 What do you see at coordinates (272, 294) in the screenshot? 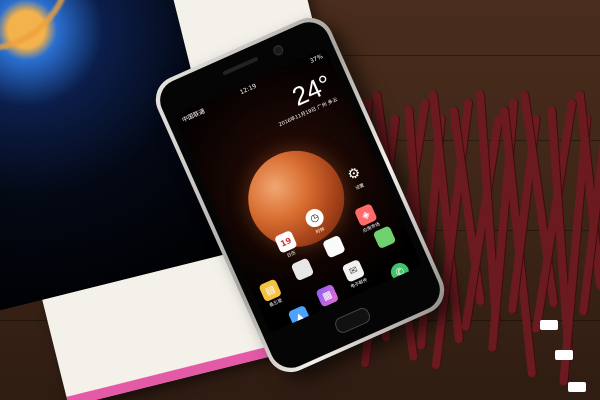
I see `app-notes: ▤ 备忘录` at bounding box center [272, 294].